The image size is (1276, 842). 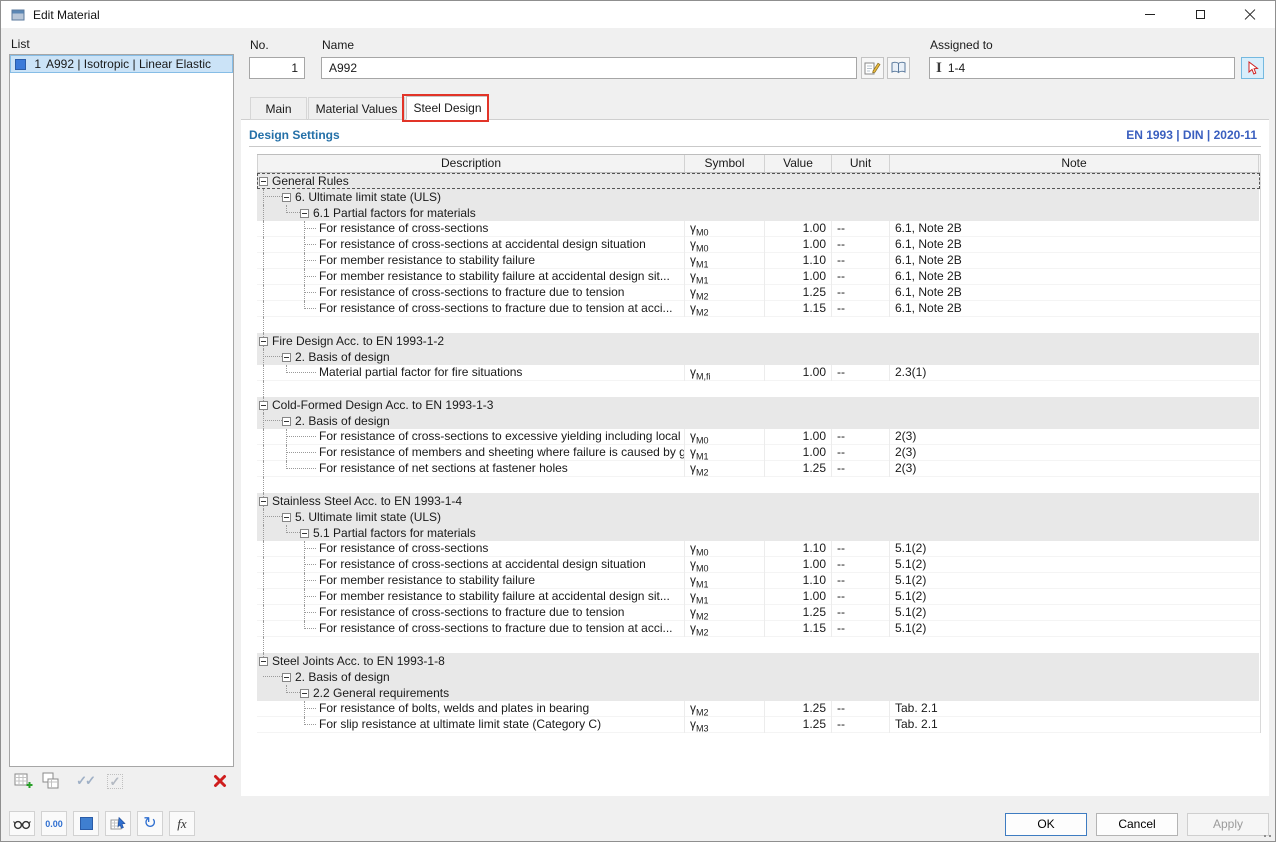 I want to click on material-library-button, so click(x=898, y=68).